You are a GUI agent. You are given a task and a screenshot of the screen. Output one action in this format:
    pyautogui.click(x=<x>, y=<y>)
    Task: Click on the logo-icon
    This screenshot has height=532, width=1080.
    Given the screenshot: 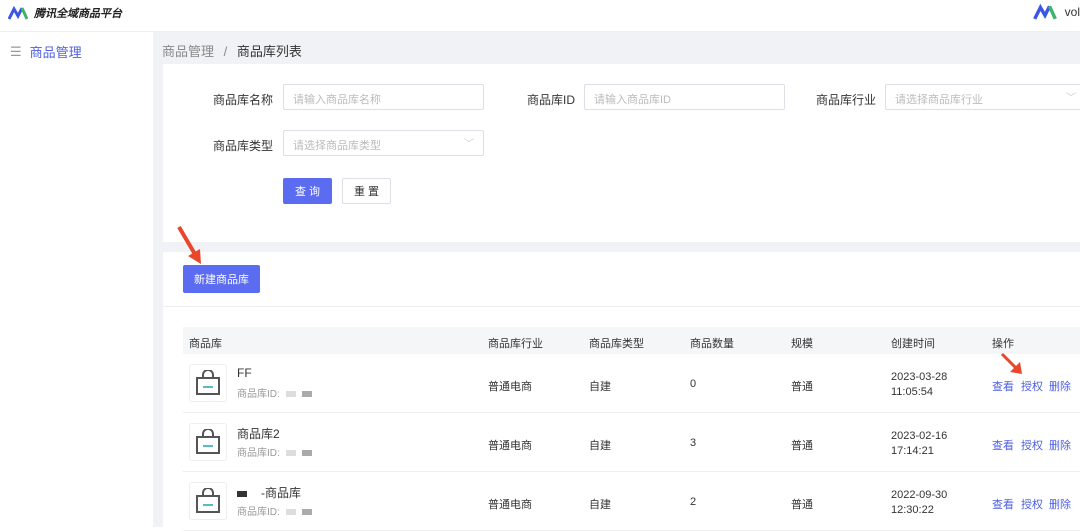 What is the action you would take?
    pyautogui.click(x=18, y=13)
    